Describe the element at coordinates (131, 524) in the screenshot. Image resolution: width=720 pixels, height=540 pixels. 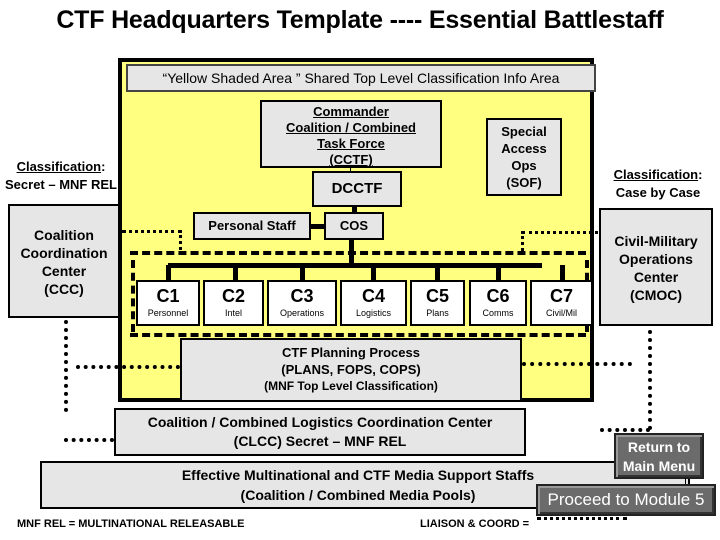
I see `legend-mnf-rel: MNF REL = MULTINATIONAL RELEASABLE` at that location.